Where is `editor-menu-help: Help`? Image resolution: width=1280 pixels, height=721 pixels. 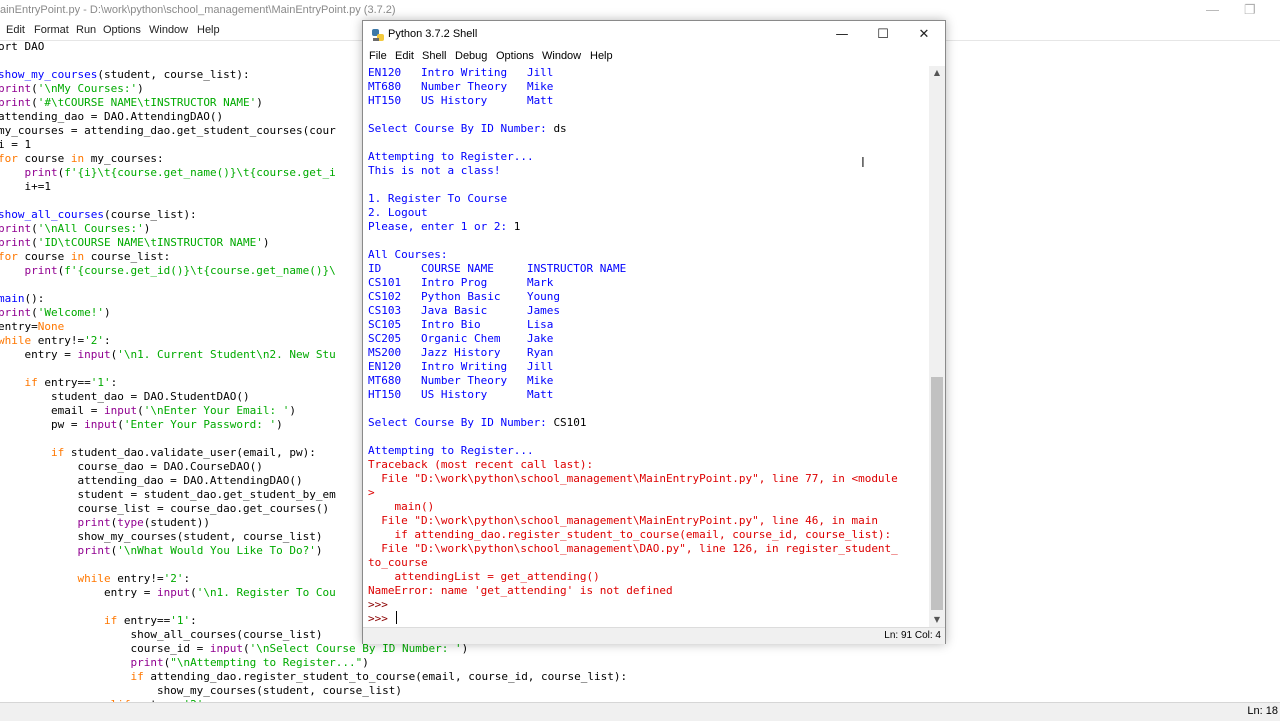
editor-menu-help: Help is located at coordinates (208, 30).